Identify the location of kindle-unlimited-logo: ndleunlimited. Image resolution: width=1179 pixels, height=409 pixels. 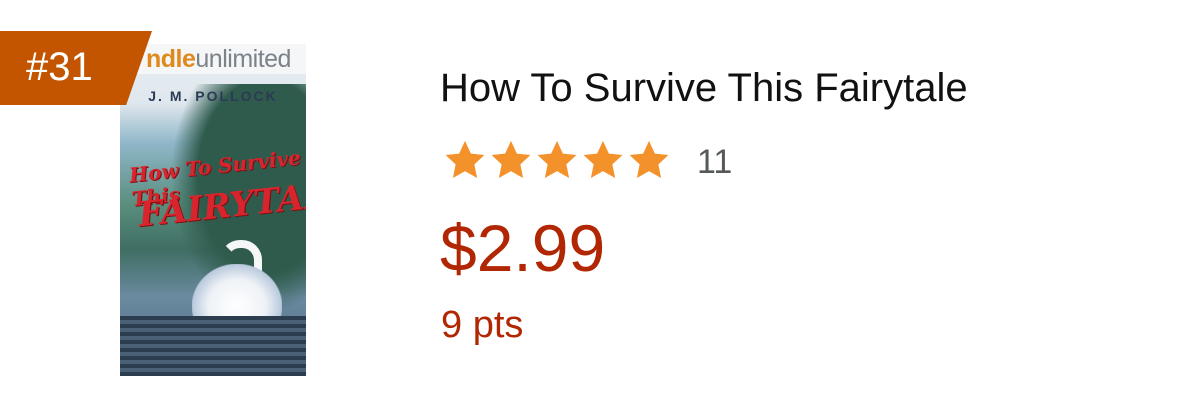
(213, 59).